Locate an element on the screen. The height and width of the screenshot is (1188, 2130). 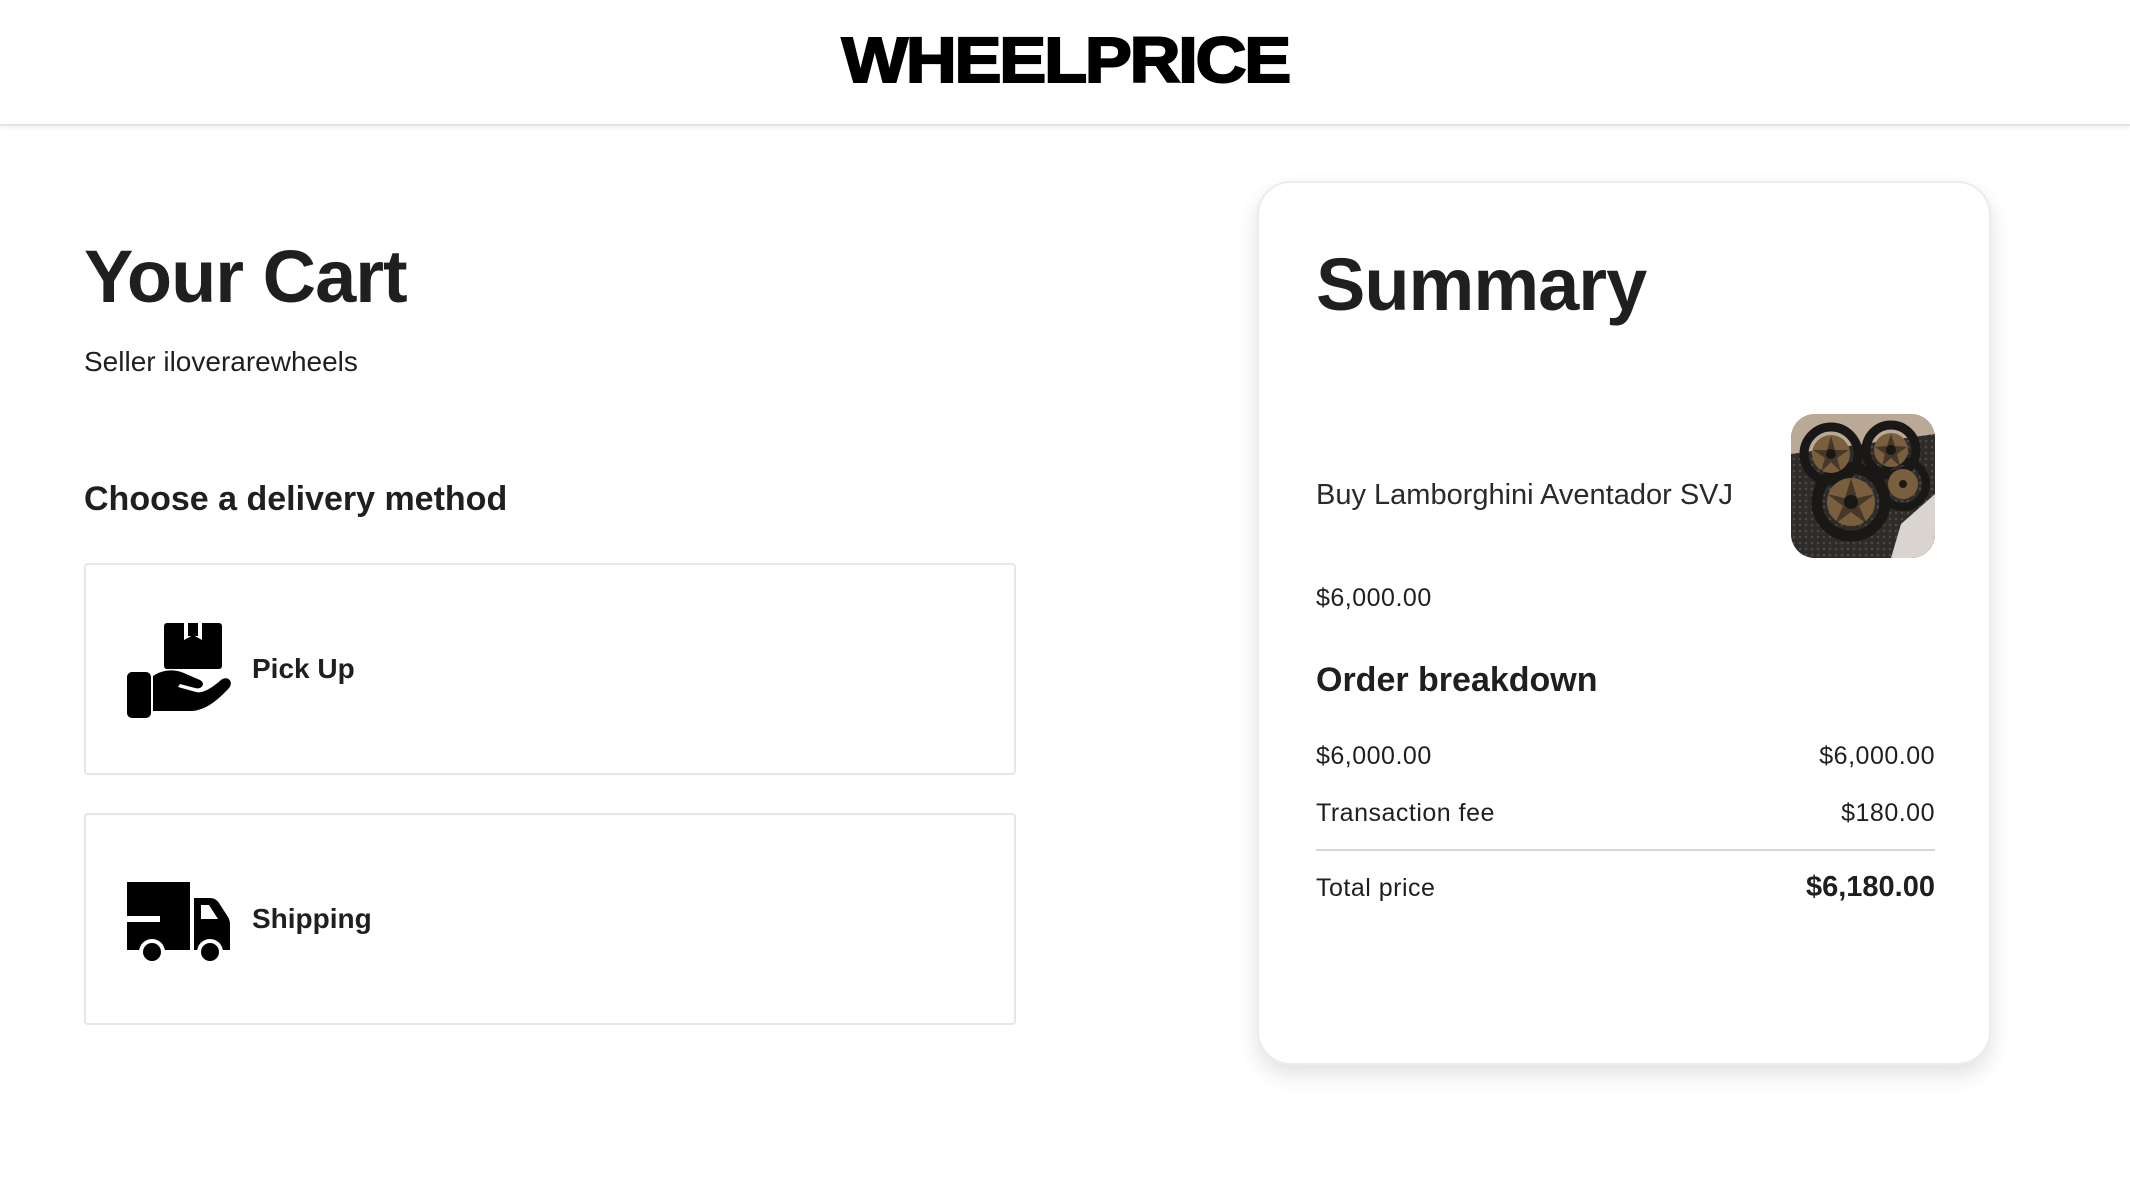
breakdown-row-item: $6,000.00 $6,000.00 is located at coordinates (1625, 756).